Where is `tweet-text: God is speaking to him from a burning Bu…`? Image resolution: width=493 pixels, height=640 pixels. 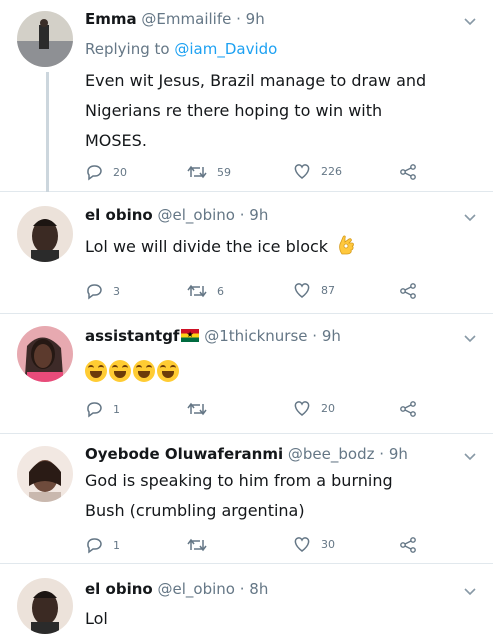 tweet-text: God is speaking to him from a burning Bu… is located at coordinates (282, 496).